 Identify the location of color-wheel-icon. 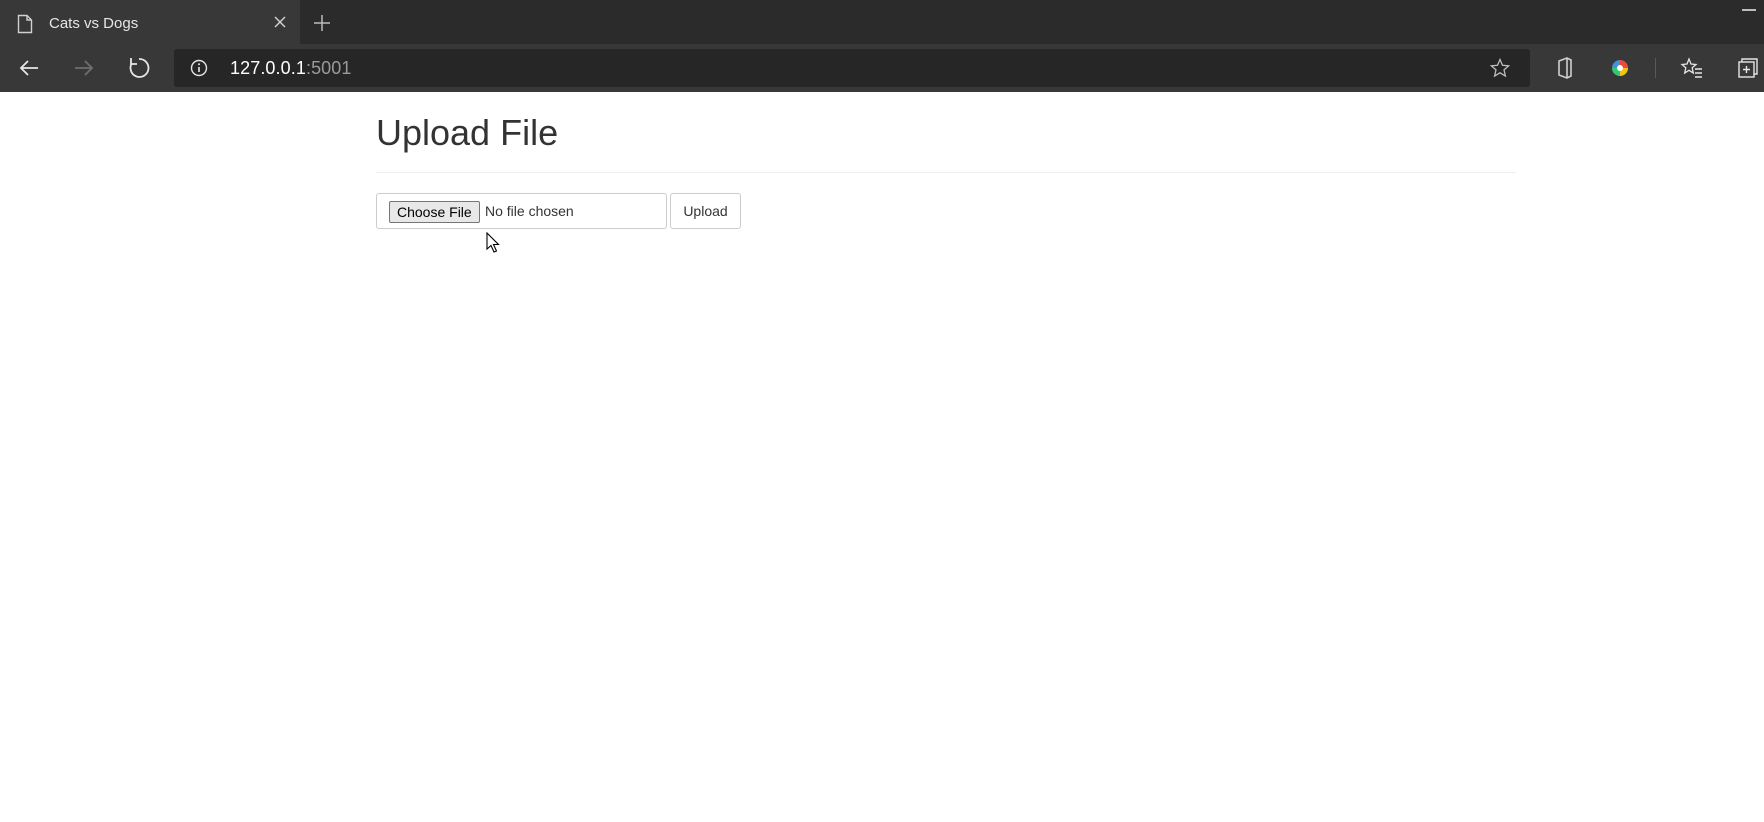
(1620, 68).